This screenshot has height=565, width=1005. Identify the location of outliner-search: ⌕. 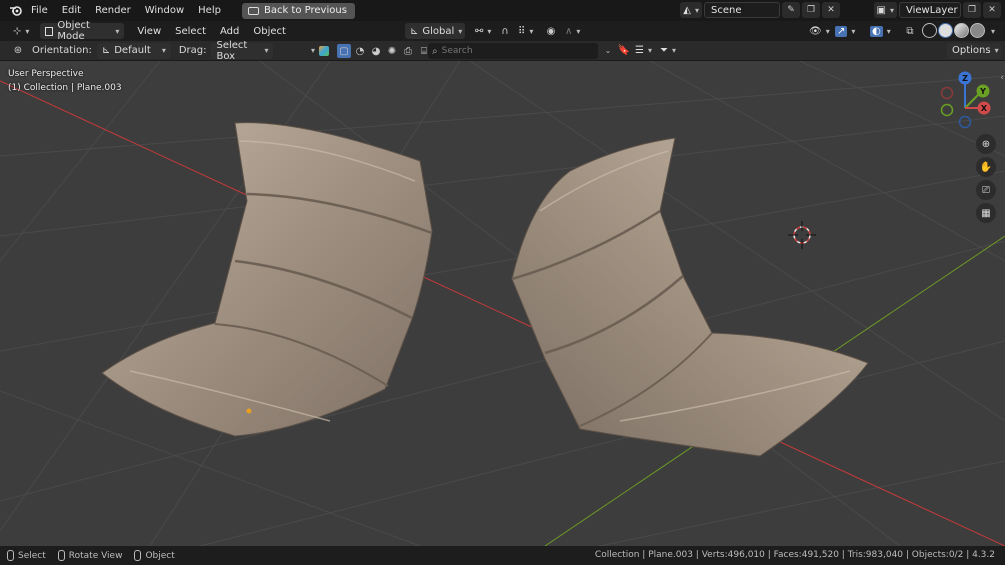
(513, 51).